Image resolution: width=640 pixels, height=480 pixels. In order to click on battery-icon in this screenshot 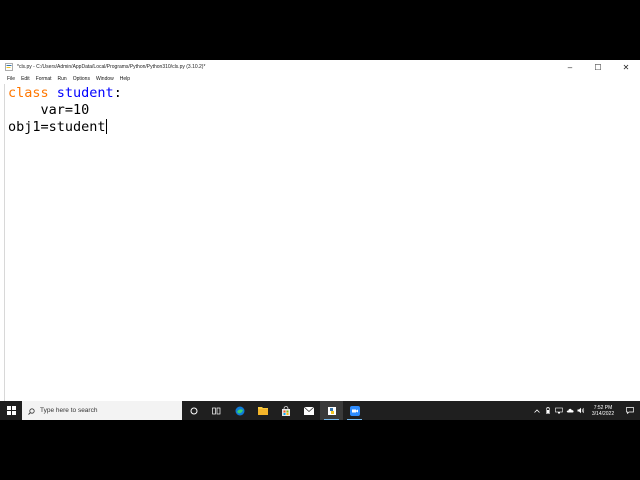, I will do `click(547, 410)`.